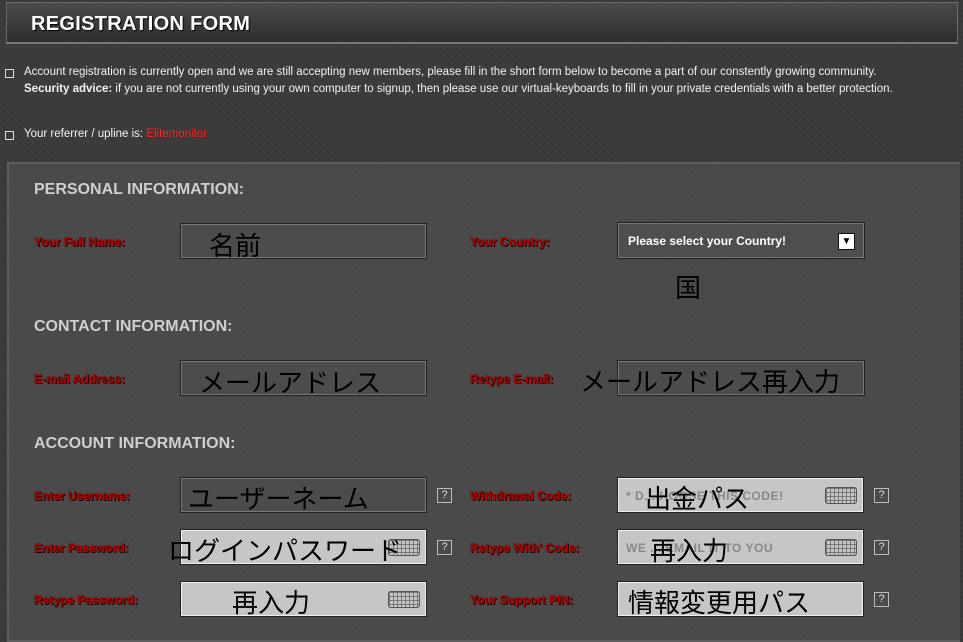  I want to click on retype-withdrawal-value: 再入力, so click(689, 551).